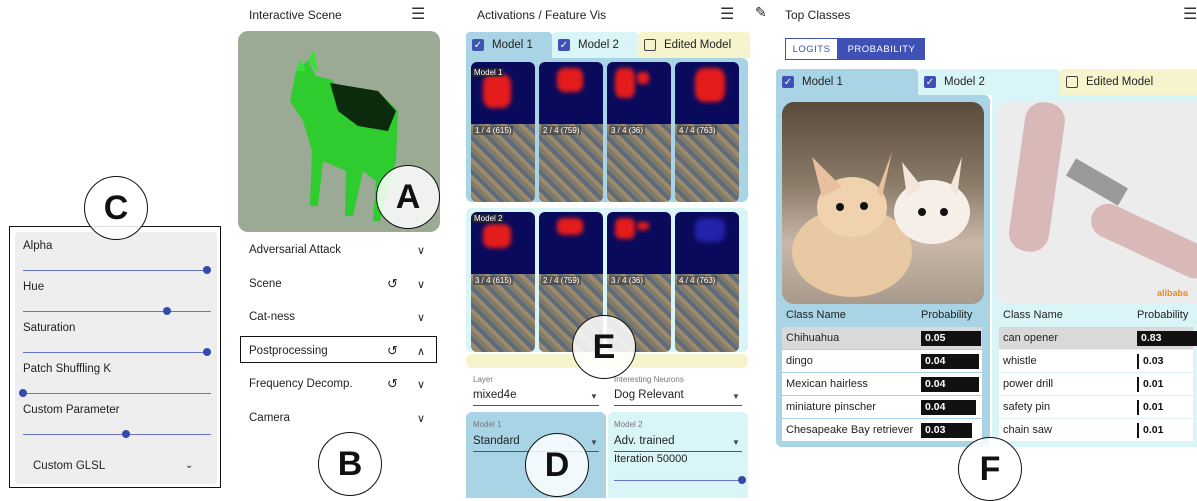  Describe the element at coordinates (71, 410) in the screenshot. I see `slider-label: Custom Parameter` at that location.